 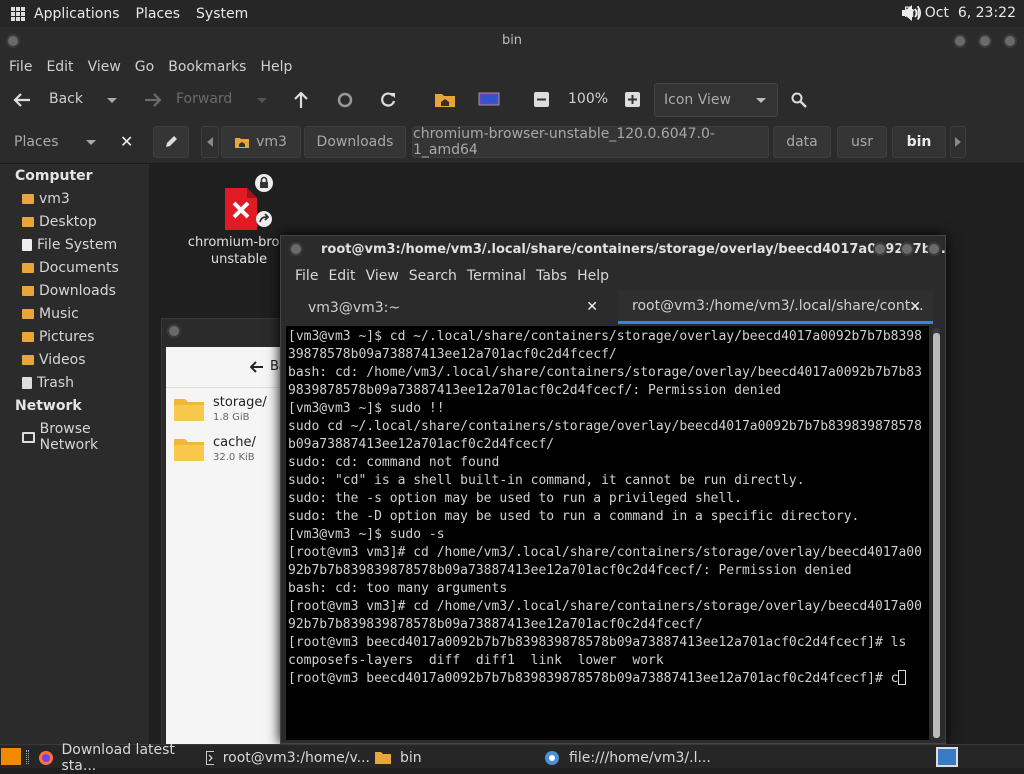 What do you see at coordinates (50, 314) in the screenshot?
I see `sidebar-item-music: Music` at bounding box center [50, 314].